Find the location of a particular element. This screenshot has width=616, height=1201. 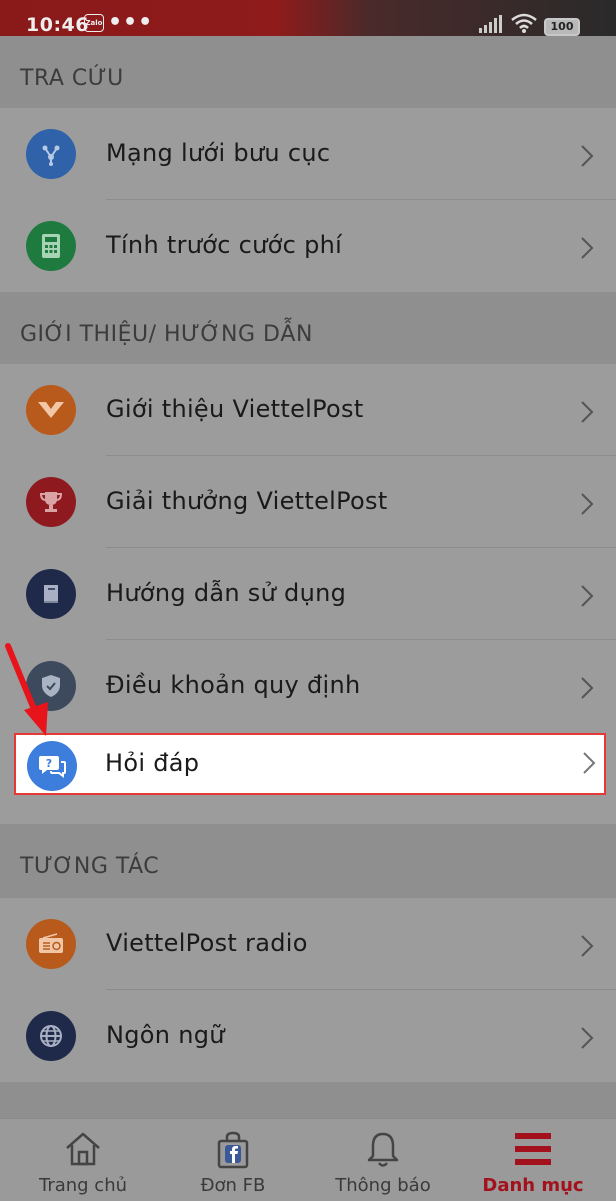

tab-label: Thông báo is located at coordinates (383, 1185).